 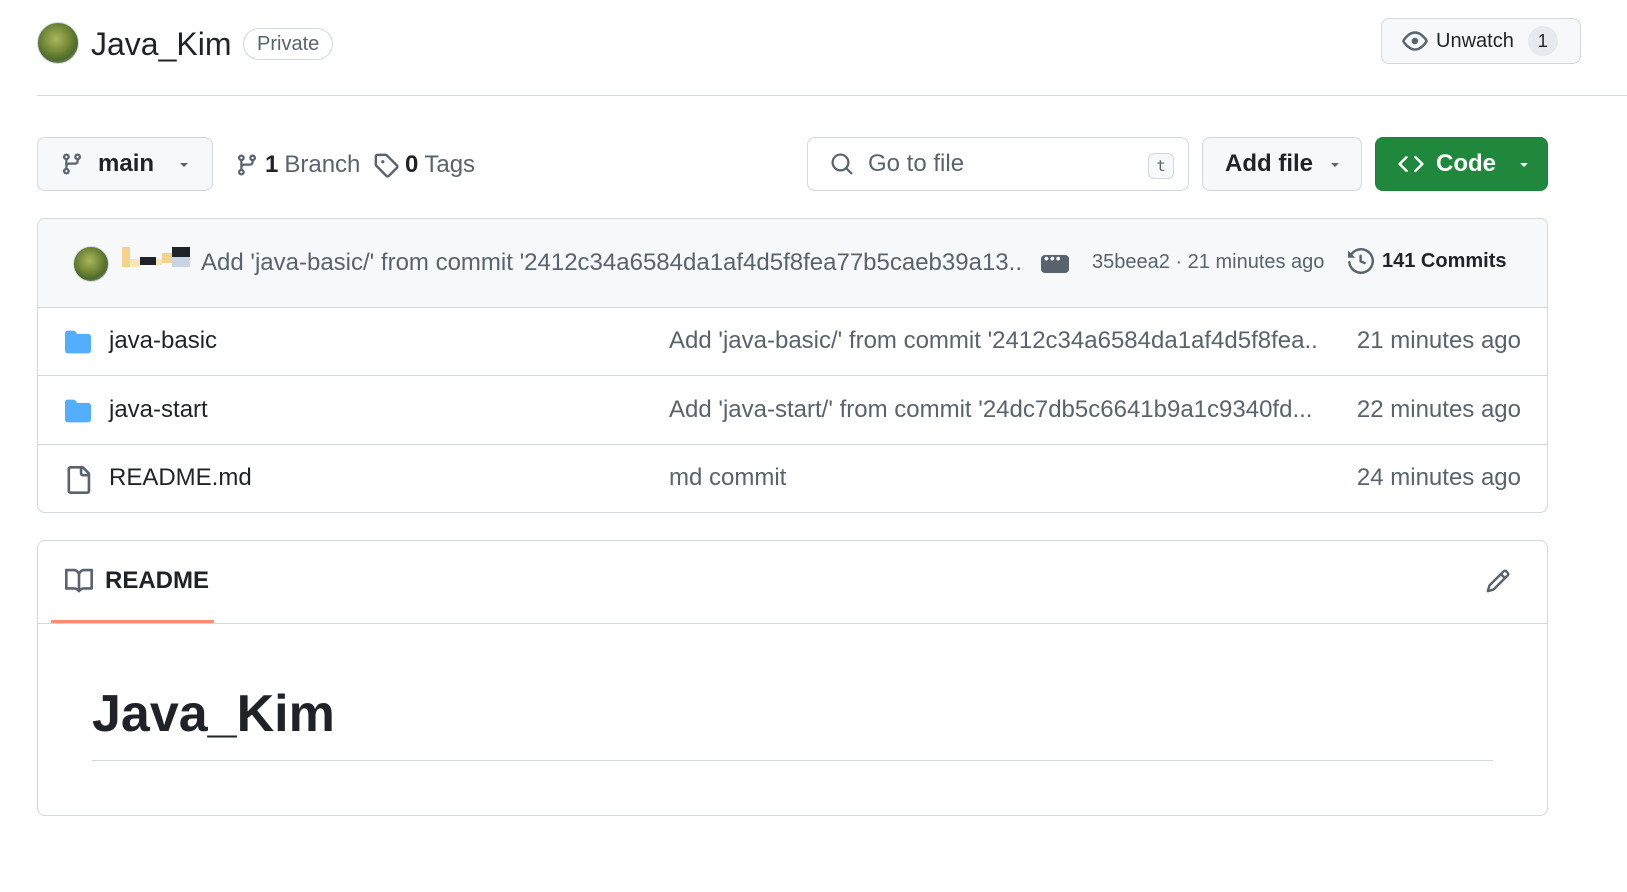 I want to click on heading-divider, so click(x=792, y=760).